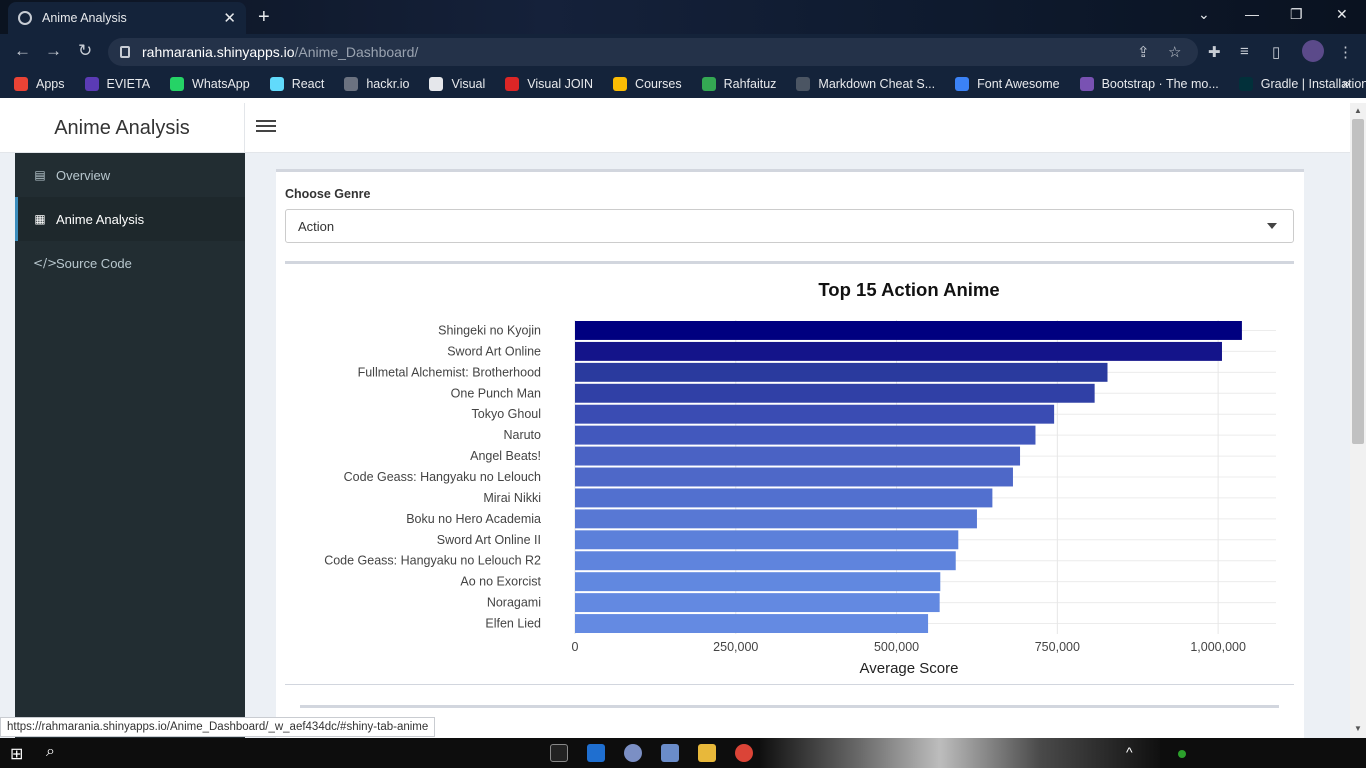  Describe the element at coordinates (633, 753) in the screenshot. I see `rstudio-icon` at that location.